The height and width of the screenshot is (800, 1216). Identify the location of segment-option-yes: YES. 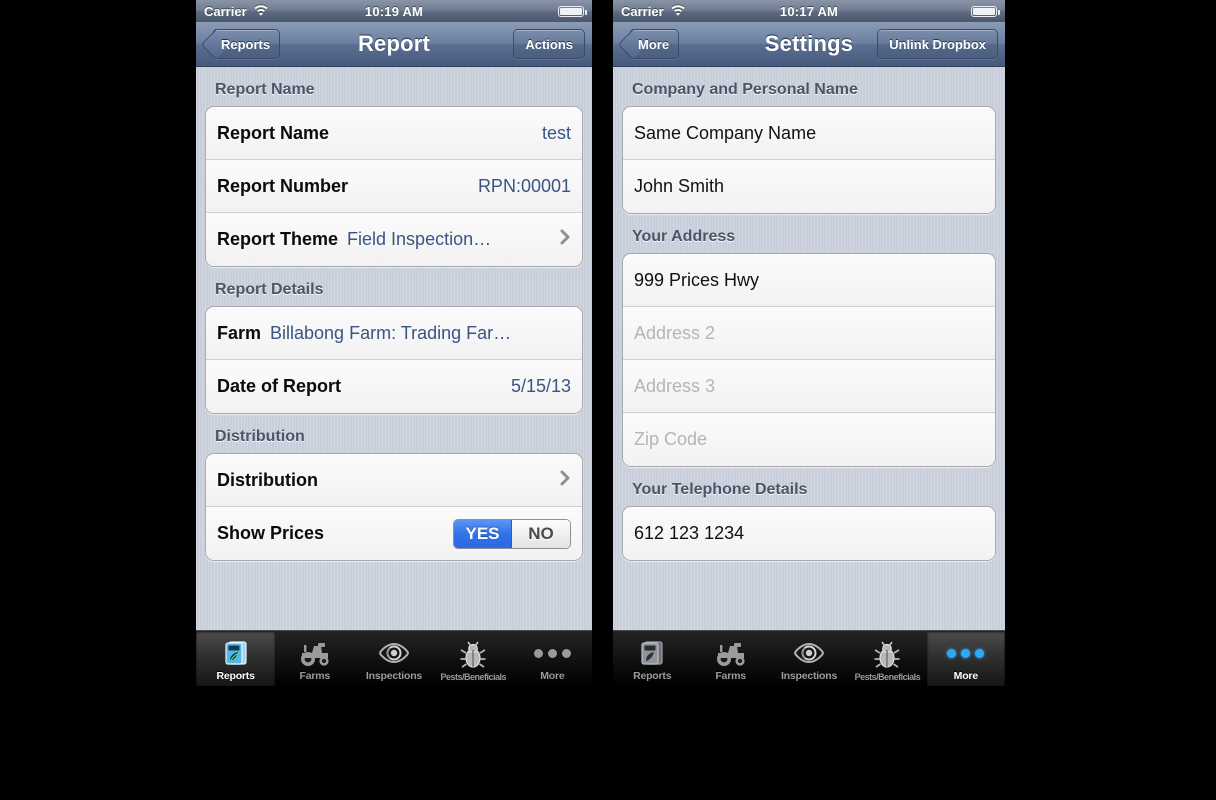
(483, 533).